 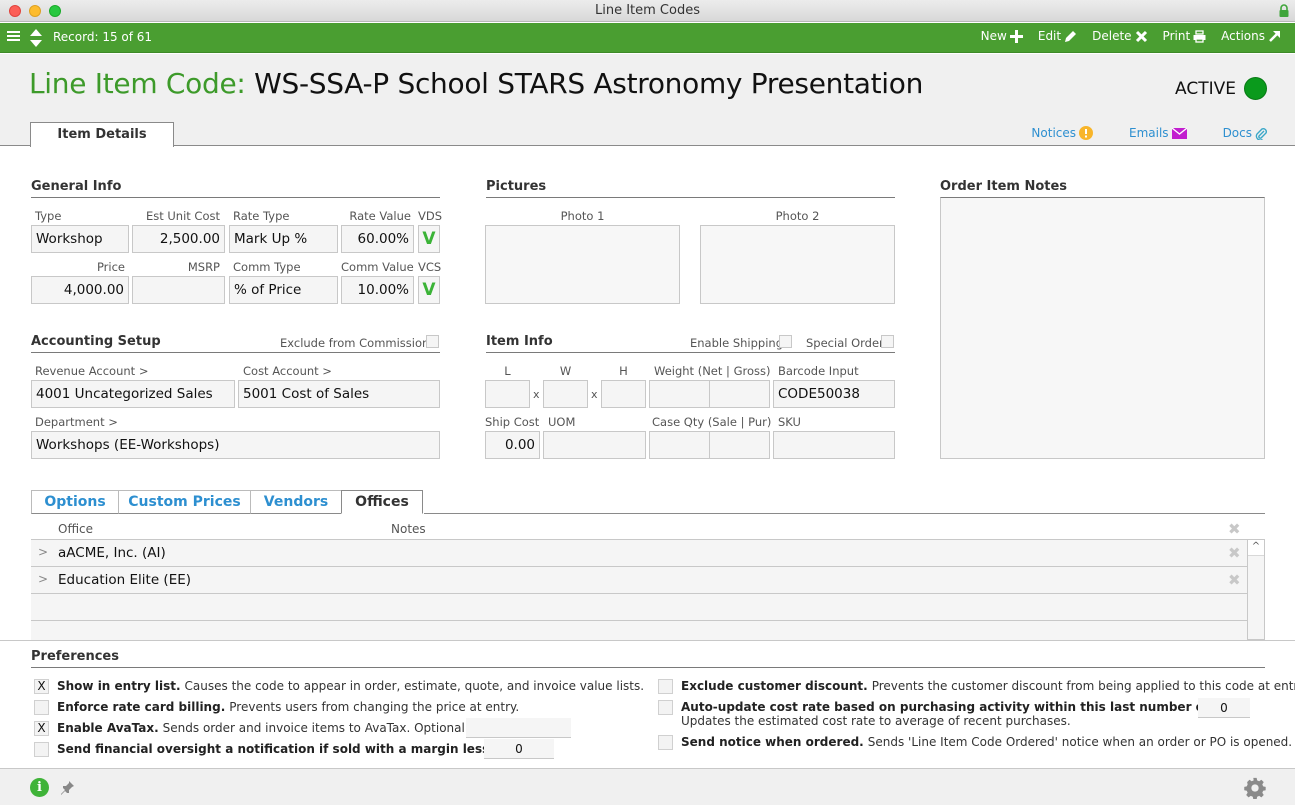 I want to click on tab-item-details: Item Details, so click(x=102, y=134).